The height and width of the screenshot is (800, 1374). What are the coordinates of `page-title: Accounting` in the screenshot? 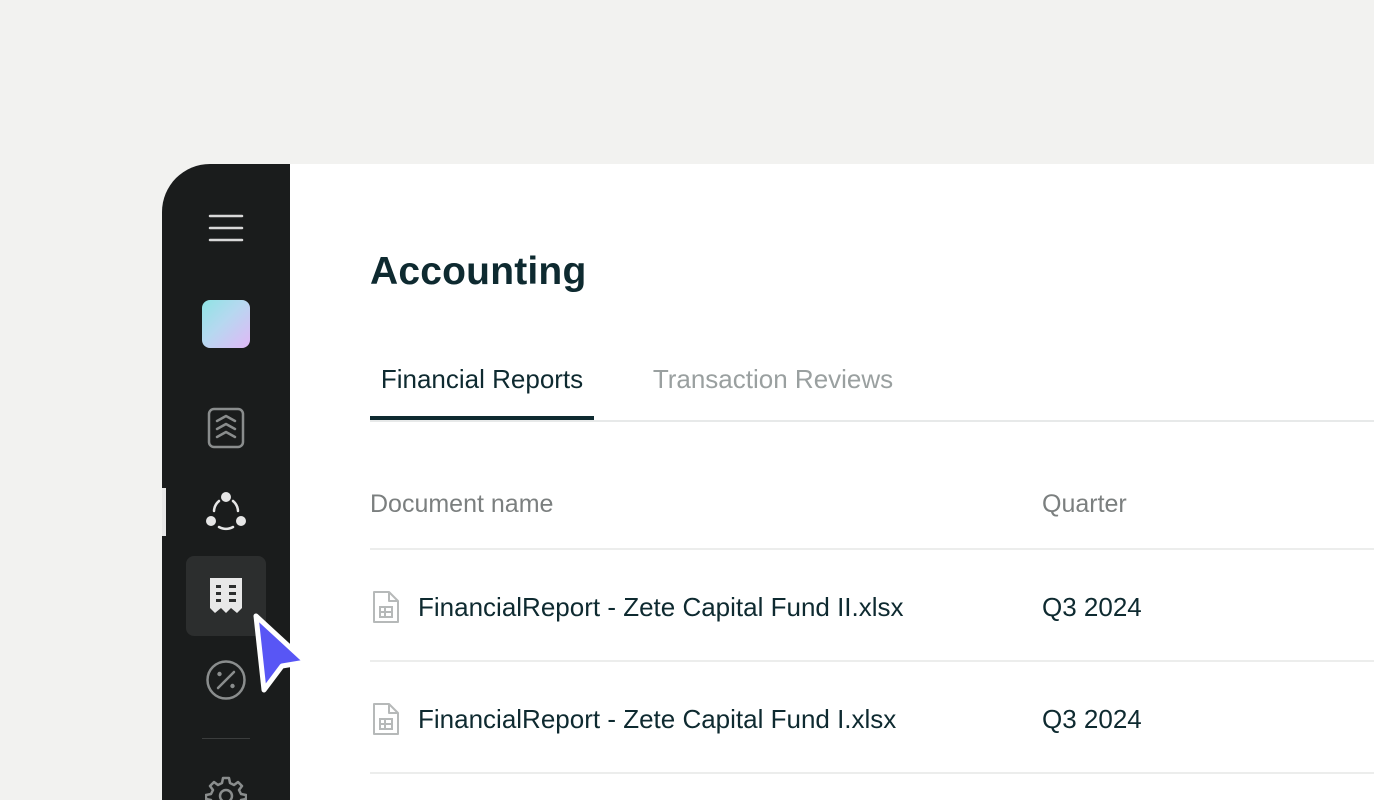 It's located at (478, 271).